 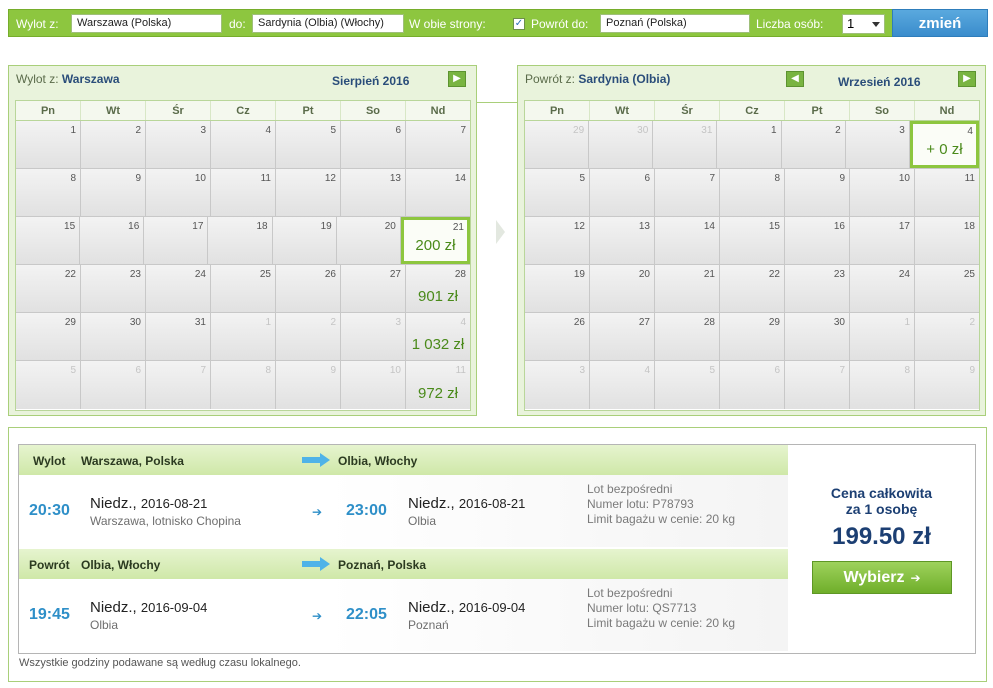 What do you see at coordinates (687, 288) in the screenshot?
I see `calendar-day: 21` at bounding box center [687, 288].